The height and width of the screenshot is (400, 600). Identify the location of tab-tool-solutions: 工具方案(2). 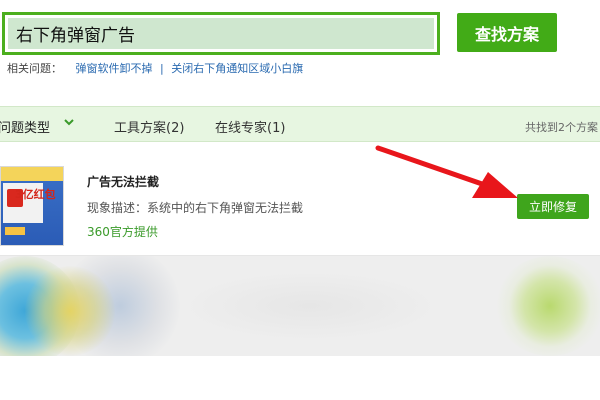
(149, 126).